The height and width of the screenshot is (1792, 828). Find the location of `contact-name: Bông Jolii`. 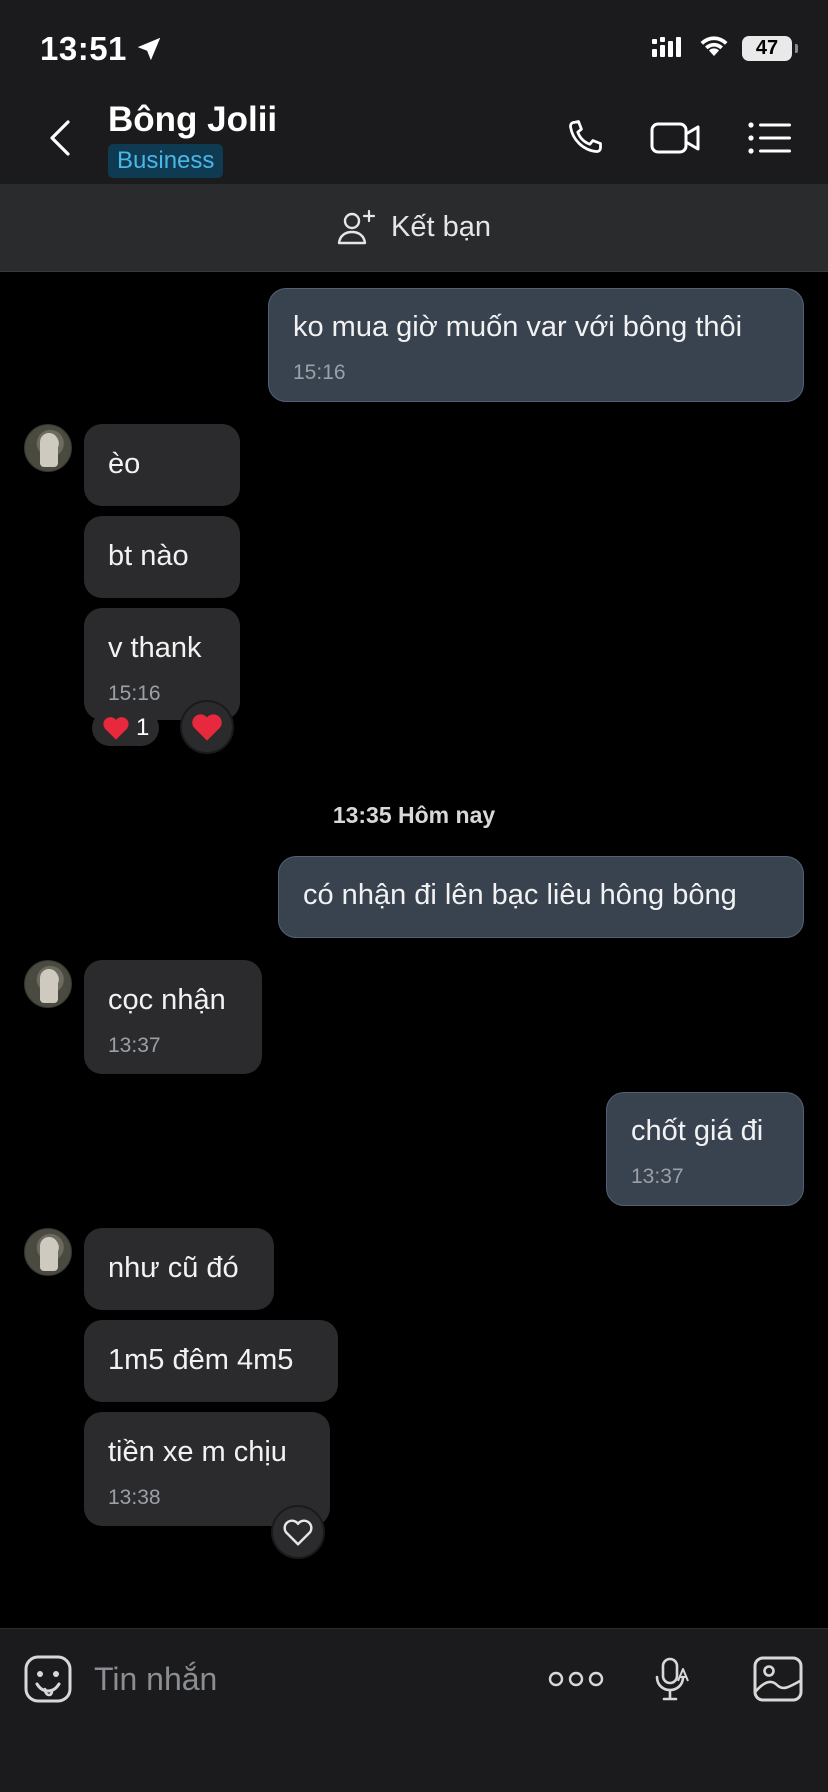

contact-name: Bông Jolii is located at coordinates (192, 120).